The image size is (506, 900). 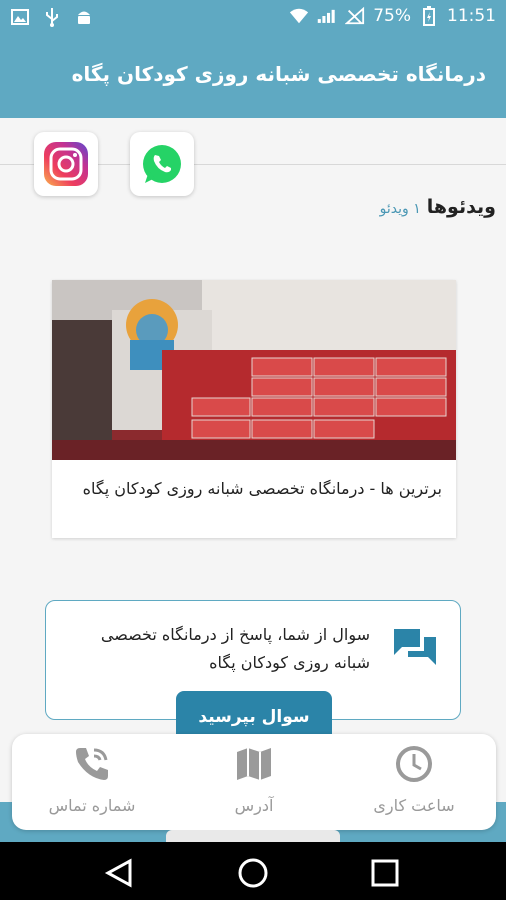 I want to click on no-signal-icon, so click(x=355, y=16).